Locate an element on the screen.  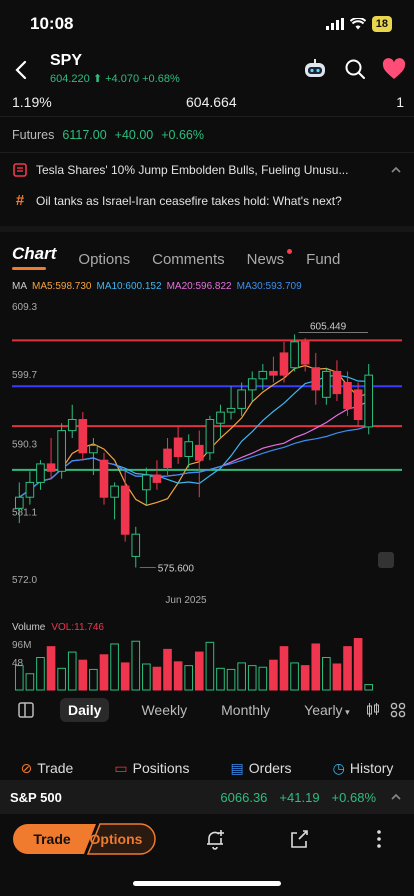
tab-bar: Chart Options Comments News Fund is located at coordinates (176, 257).